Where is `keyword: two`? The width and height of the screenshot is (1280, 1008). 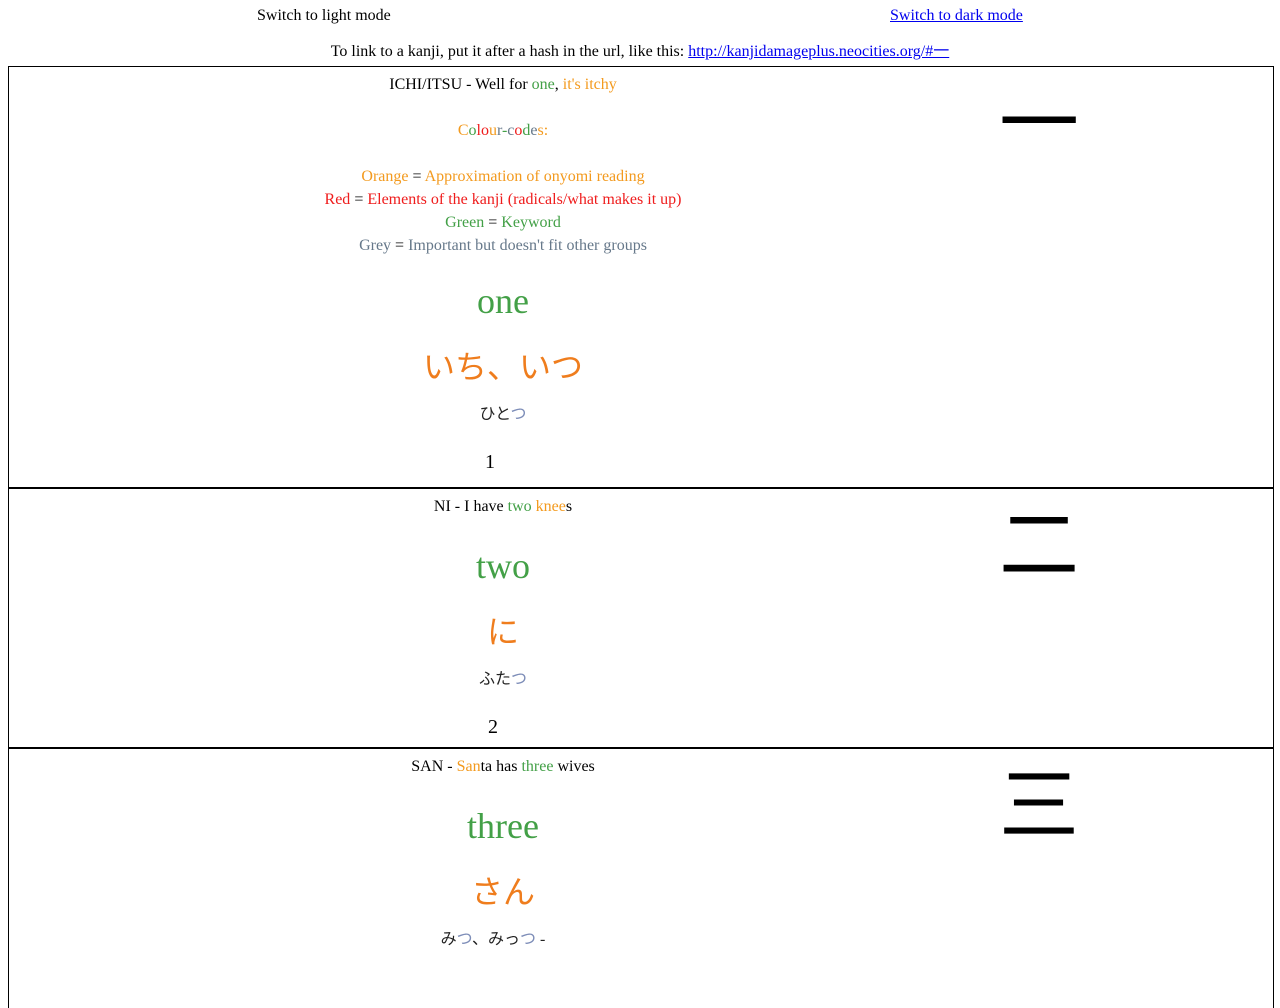 keyword: two is located at coordinates (503, 566).